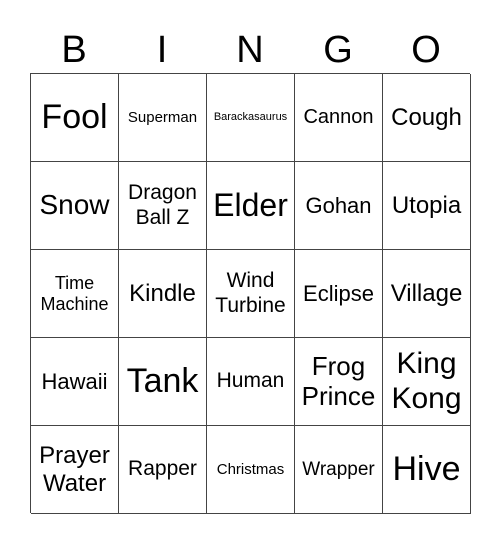 The width and height of the screenshot is (500, 544). Describe the element at coordinates (427, 118) in the screenshot. I see `bingo-cell: Cough` at that location.